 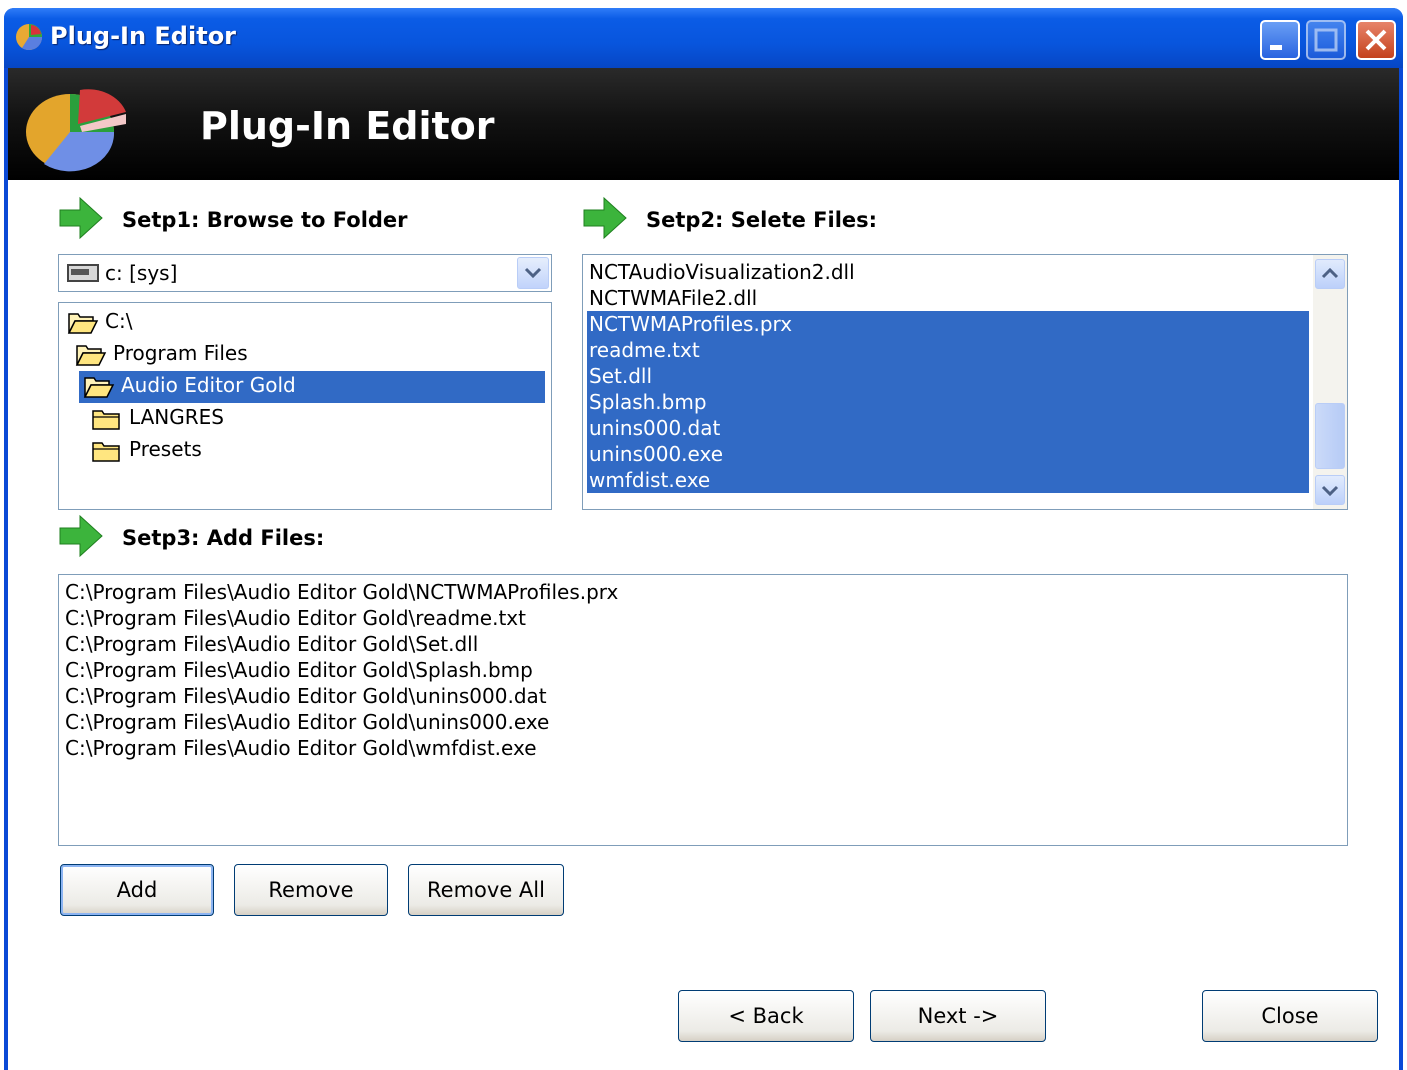 What do you see at coordinates (311, 890) in the screenshot?
I see `remove-button: Remove` at bounding box center [311, 890].